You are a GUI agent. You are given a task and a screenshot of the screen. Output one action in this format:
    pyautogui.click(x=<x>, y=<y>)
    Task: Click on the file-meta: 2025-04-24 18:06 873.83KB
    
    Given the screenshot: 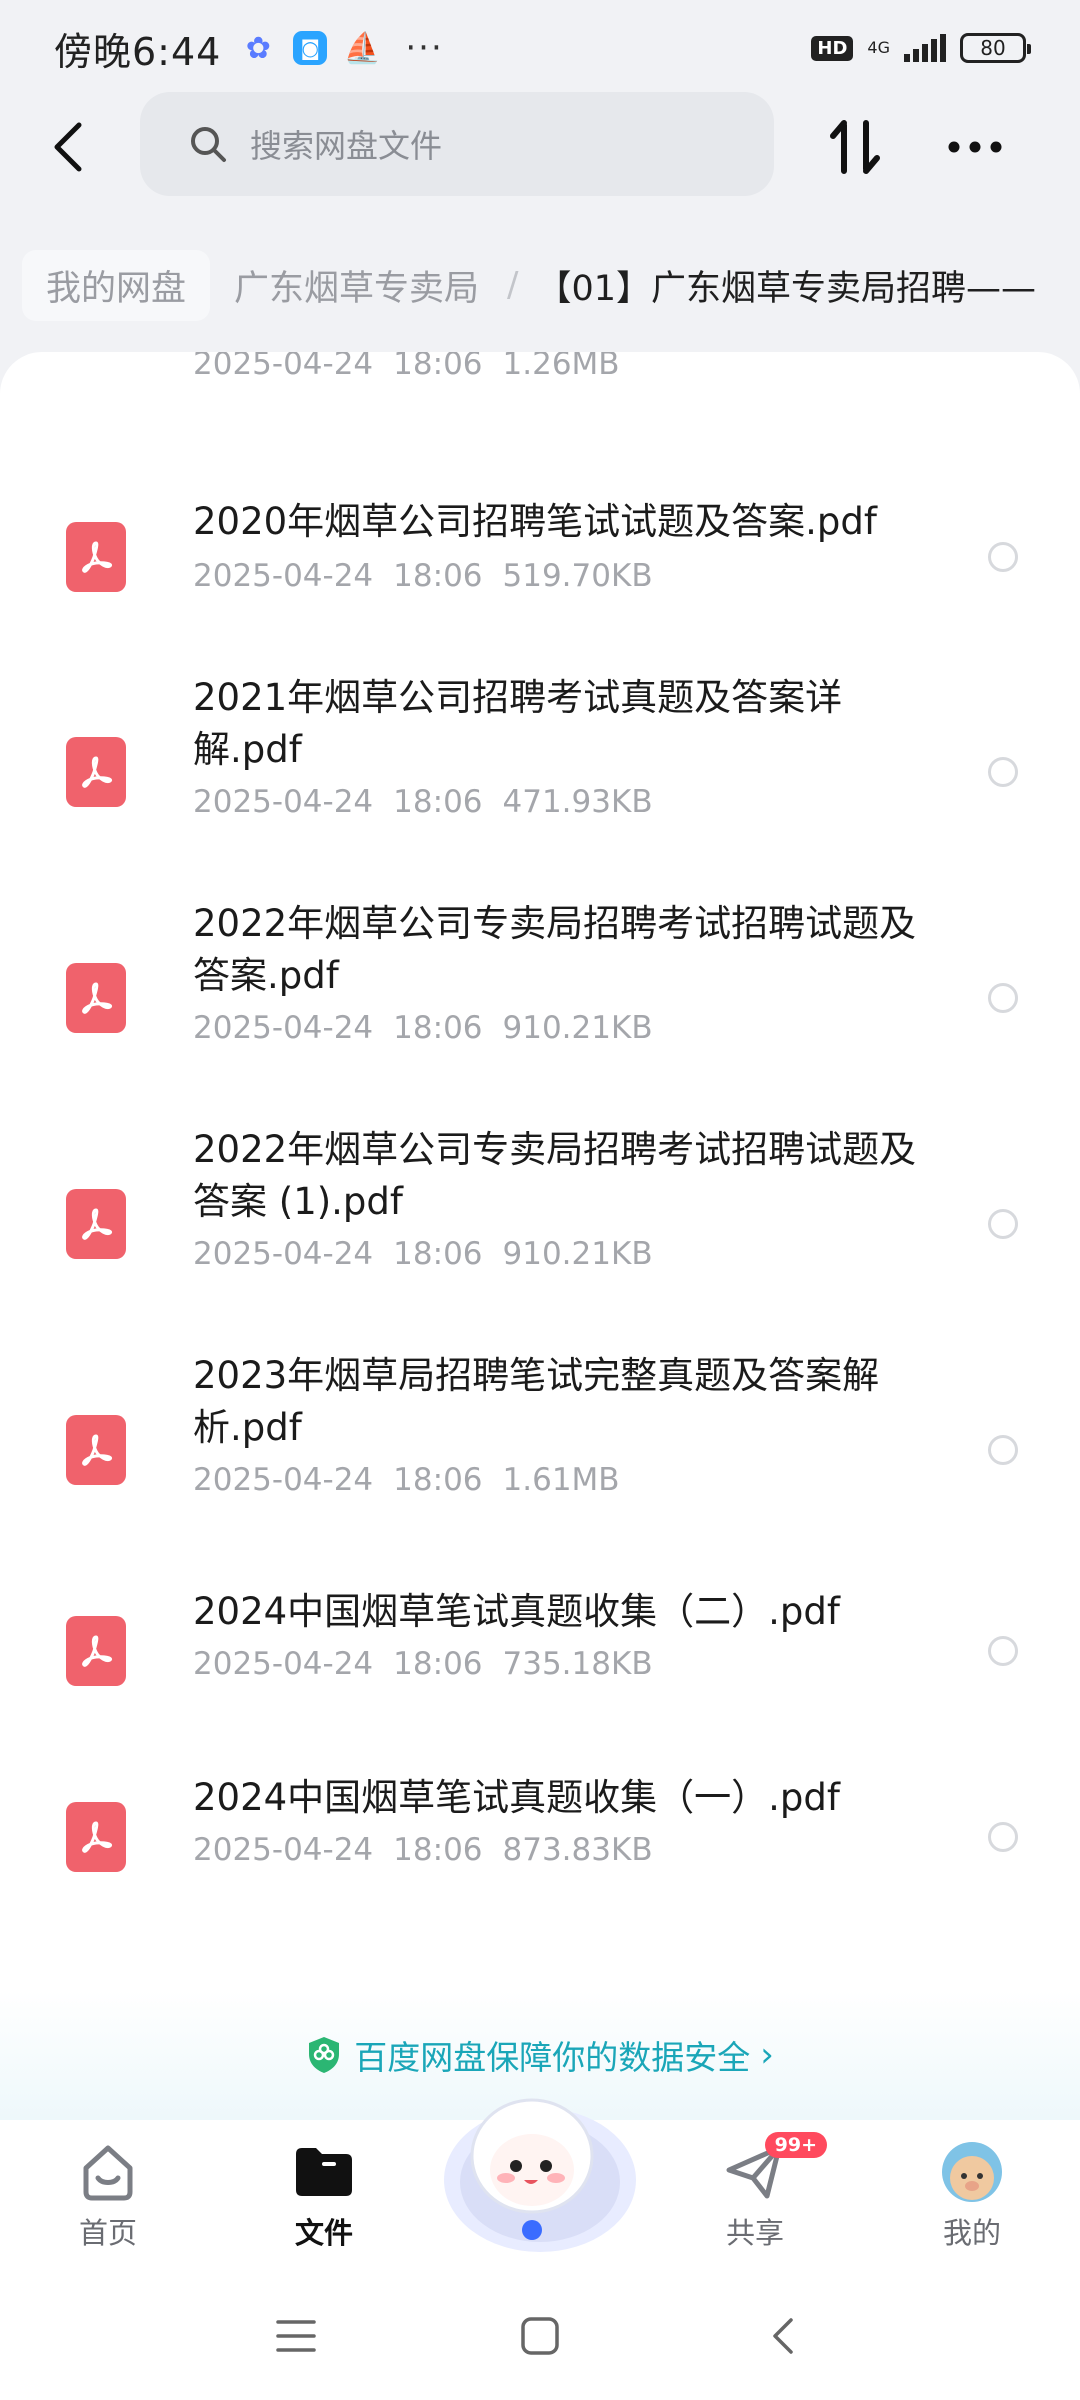 What is the action you would take?
    pyautogui.click(x=433, y=1850)
    